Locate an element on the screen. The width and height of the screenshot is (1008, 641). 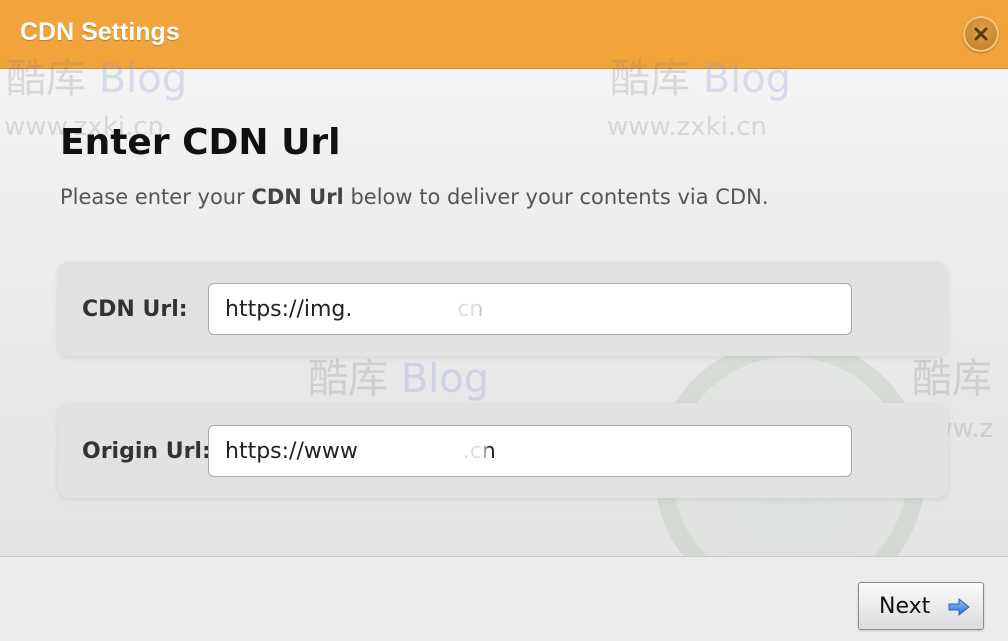
watermark-brand-en: Blog is located at coordinates (445, 379).